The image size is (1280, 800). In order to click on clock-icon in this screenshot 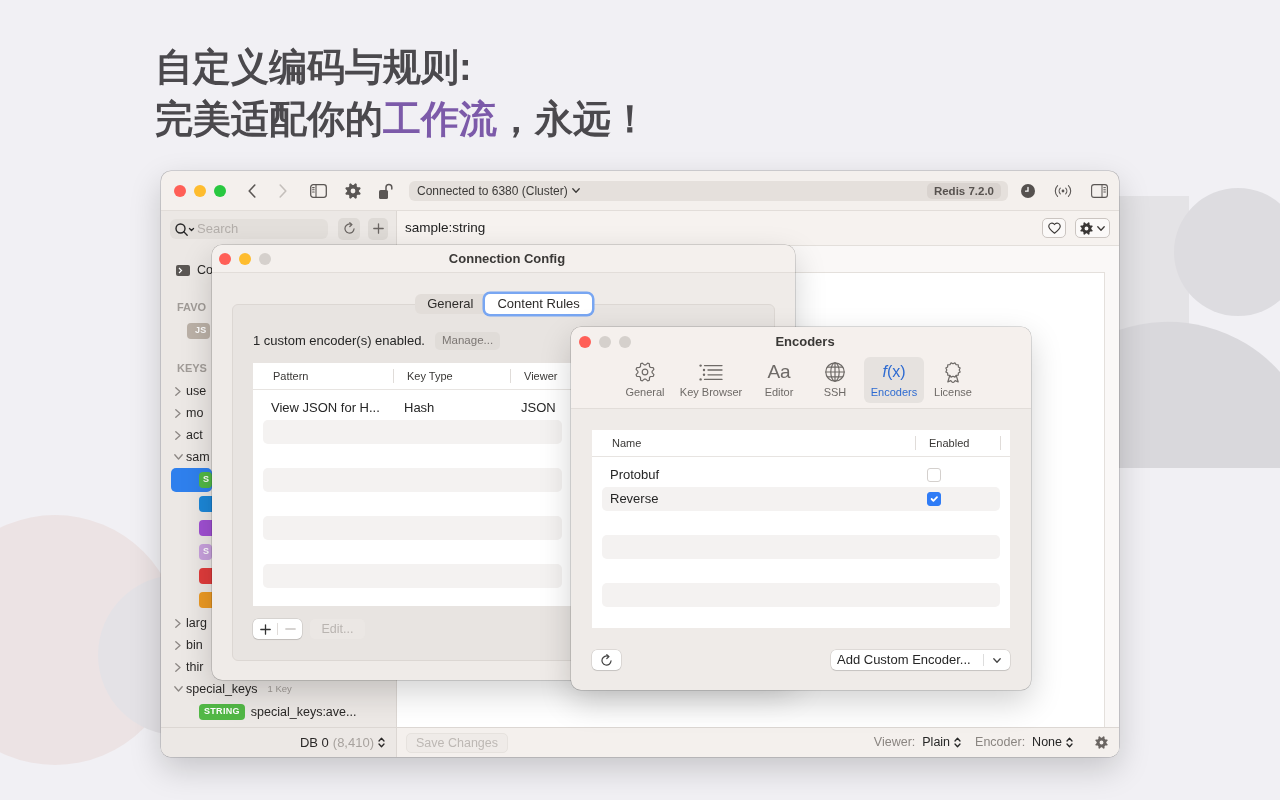, I will do `click(1028, 190)`.